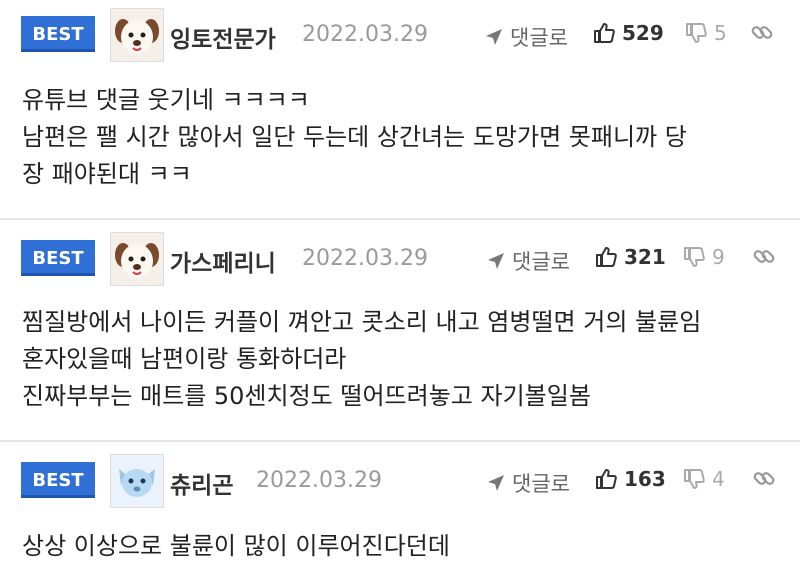 Image resolution: width=800 pixels, height=575 pixels. I want to click on ice-creature-avatar-icon, so click(137, 481).